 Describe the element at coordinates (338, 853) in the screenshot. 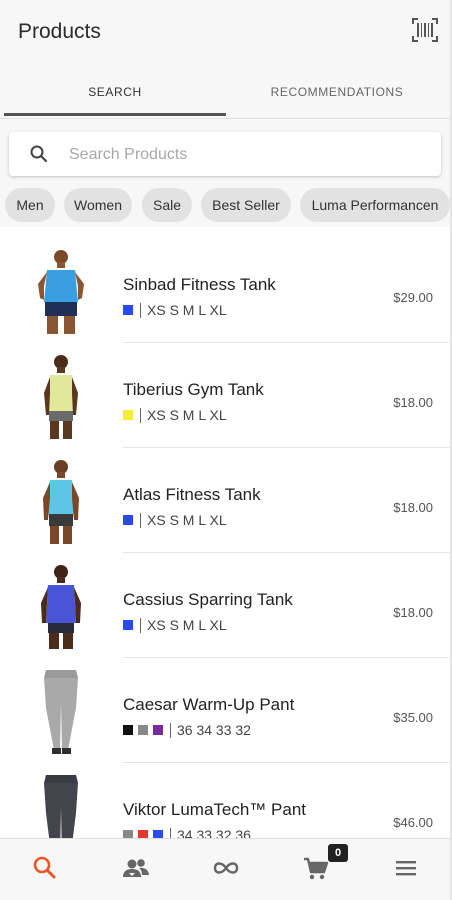

I see `cart-count-badge: 0` at that location.